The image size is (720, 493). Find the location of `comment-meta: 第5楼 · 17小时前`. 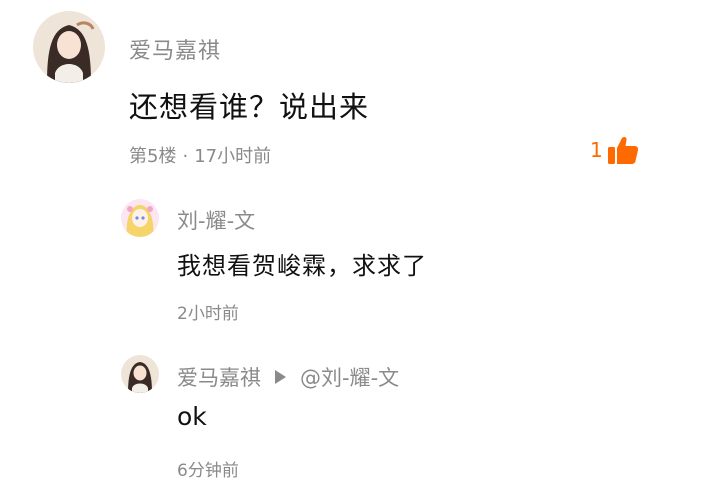

comment-meta: 第5楼 · 17小时前 is located at coordinates (200, 155).